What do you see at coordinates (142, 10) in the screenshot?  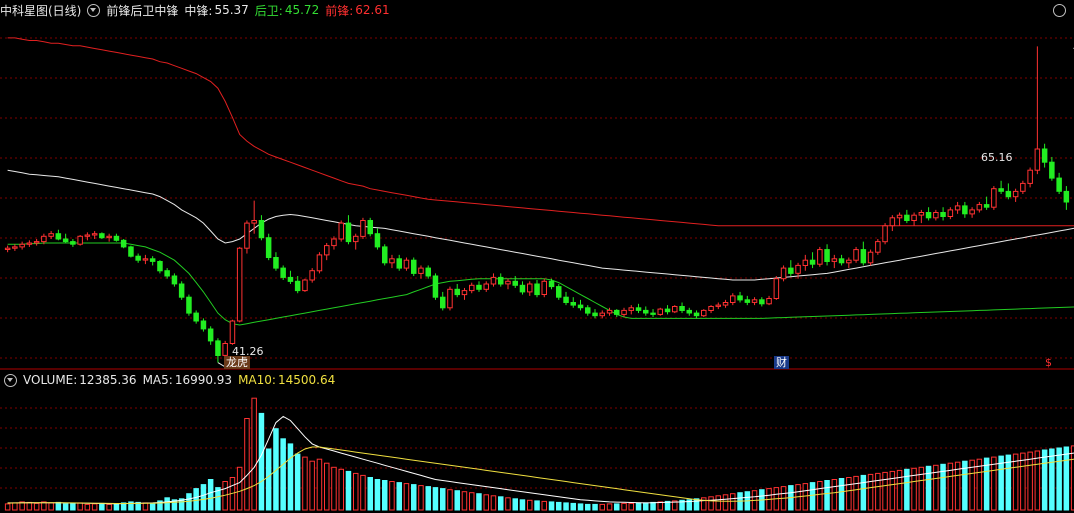 I see `indicator-name: 前锋后卫中锋` at bounding box center [142, 10].